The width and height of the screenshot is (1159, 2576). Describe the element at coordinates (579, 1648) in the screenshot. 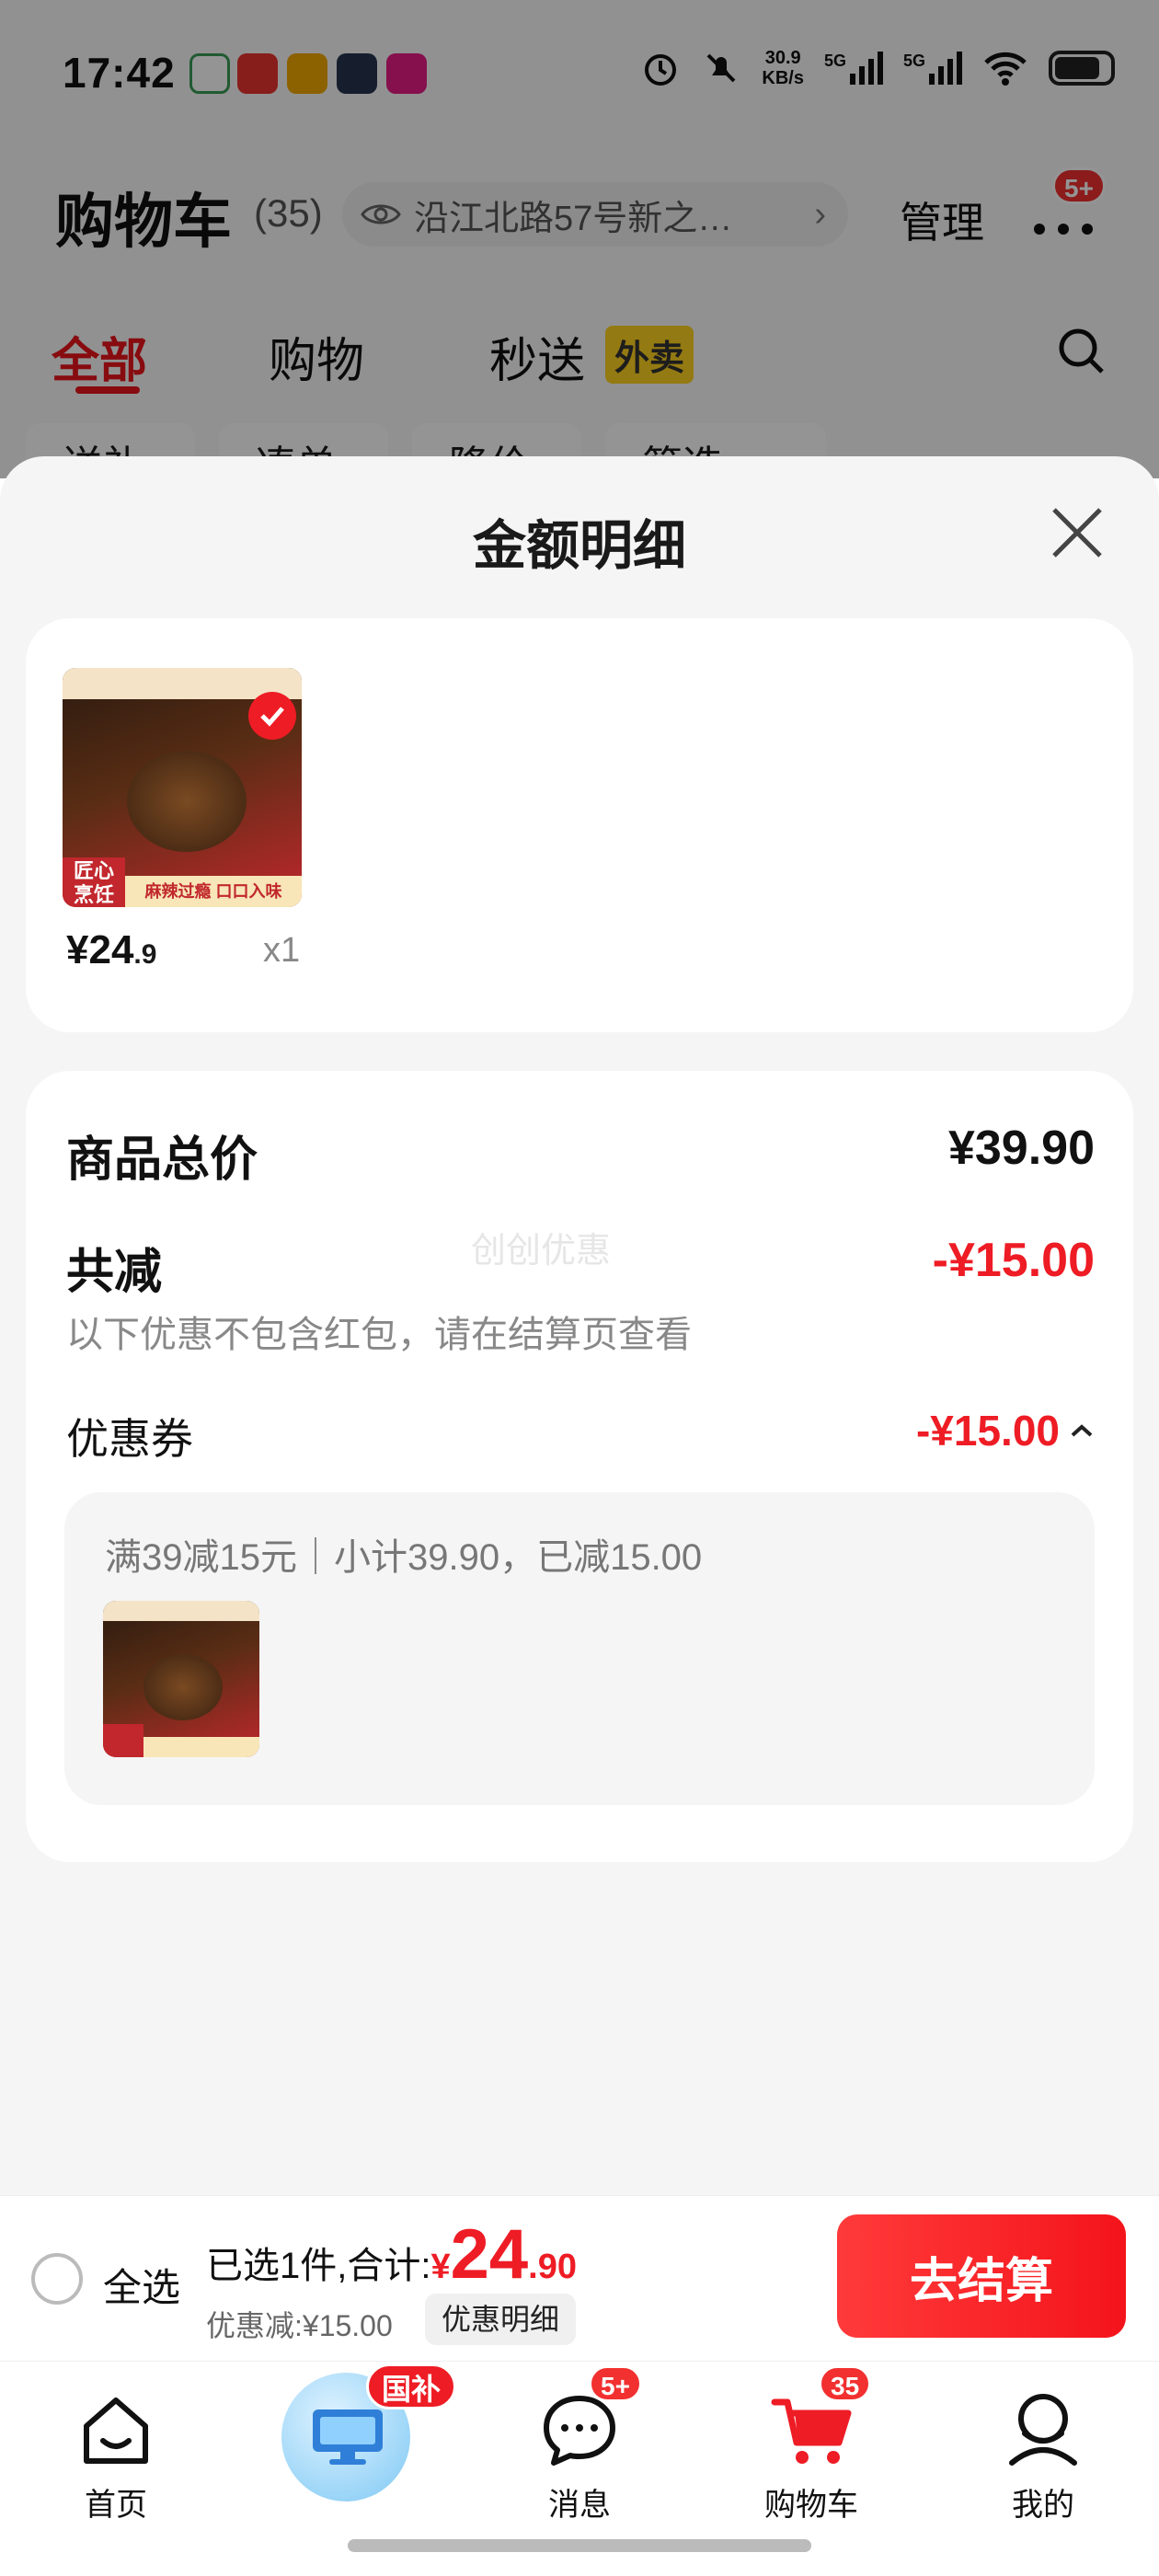

I see `coupon-detail-box: 满39减15元｜小计39.90，已减15.00` at that location.